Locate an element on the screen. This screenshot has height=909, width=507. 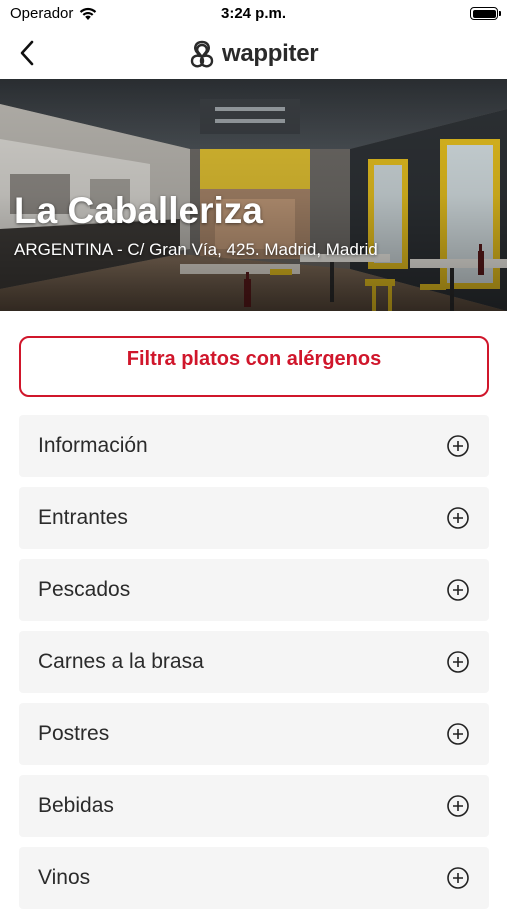
section-item-pescados: Pescados is located at coordinates (254, 590).